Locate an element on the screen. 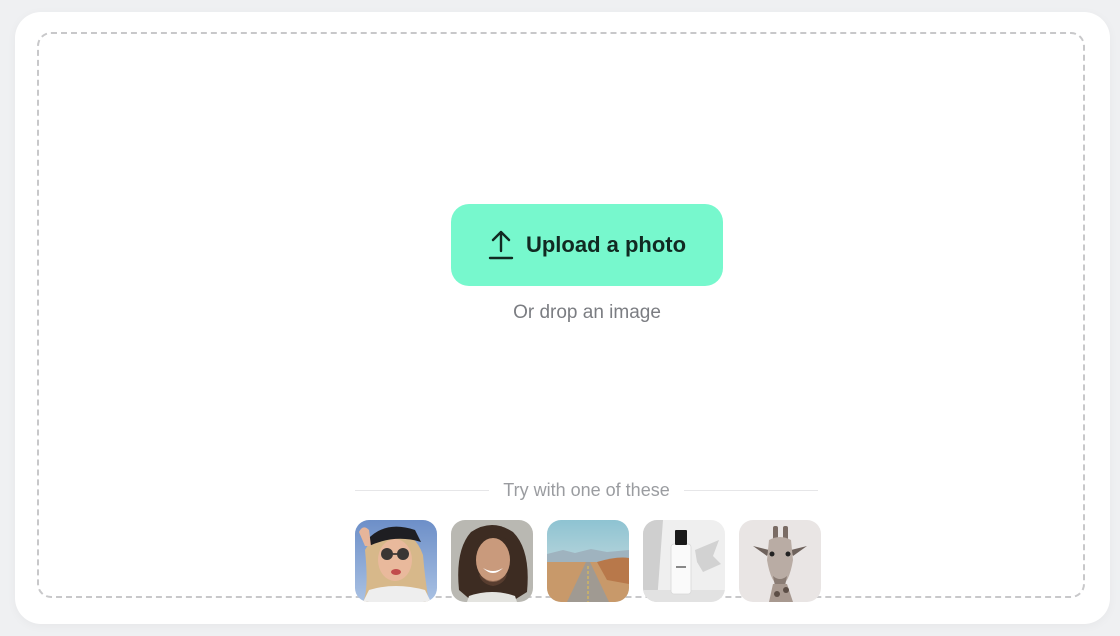 This screenshot has height=636, width=1120. samples-heading: Try with one of these is located at coordinates (586, 490).